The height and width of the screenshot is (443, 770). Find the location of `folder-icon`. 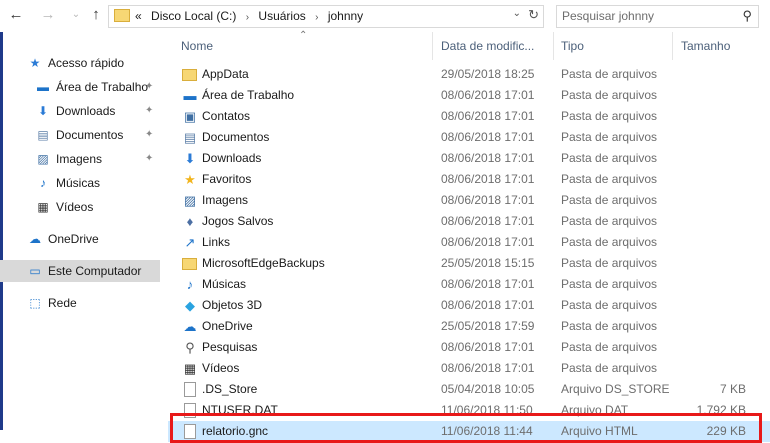

folder-icon is located at coordinates (122, 15).